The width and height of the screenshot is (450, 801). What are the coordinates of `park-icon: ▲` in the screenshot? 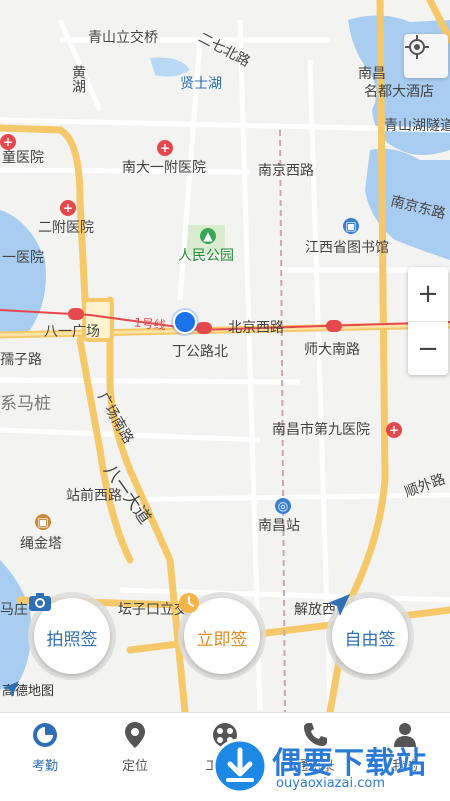 It's located at (208, 236).